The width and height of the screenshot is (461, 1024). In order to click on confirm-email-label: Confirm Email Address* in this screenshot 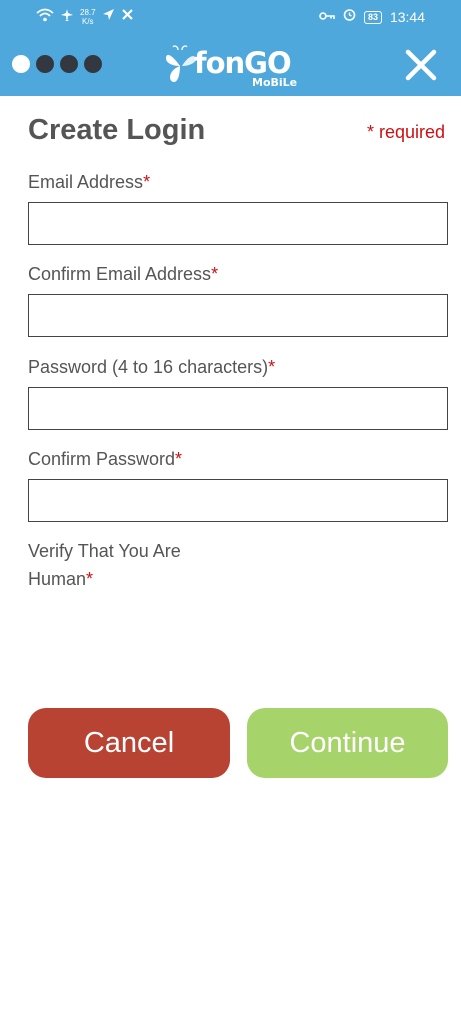, I will do `click(123, 274)`.